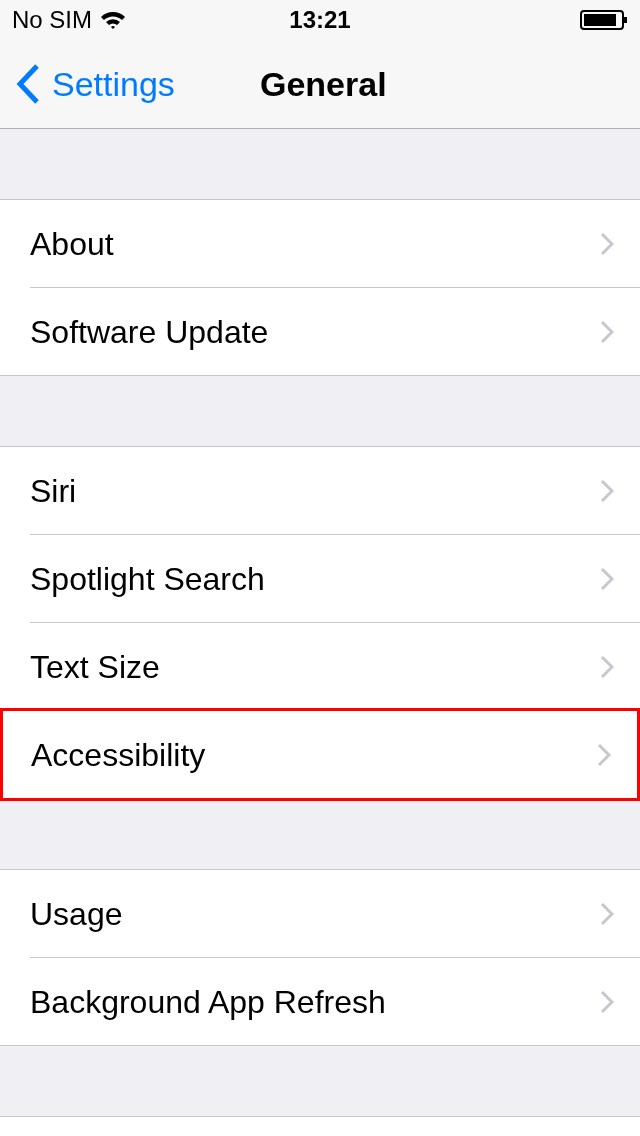  Describe the element at coordinates (335, 666) in the screenshot. I see `settings-row: Text Size` at that location.